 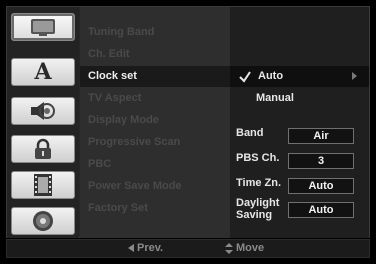 I want to click on menu-item-tuning-band: Tuning Band, so click(x=155, y=32).